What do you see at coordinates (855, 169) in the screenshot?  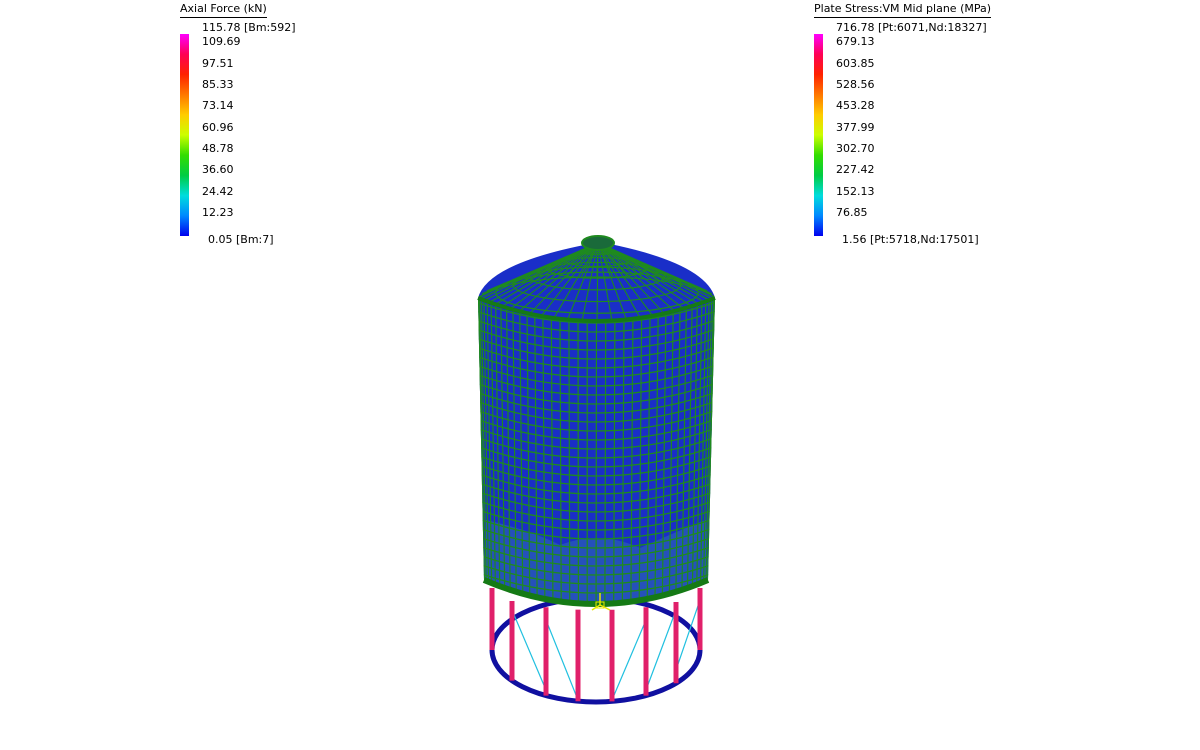 I see `legend-label: 227.42` at bounding box center [855, 169].